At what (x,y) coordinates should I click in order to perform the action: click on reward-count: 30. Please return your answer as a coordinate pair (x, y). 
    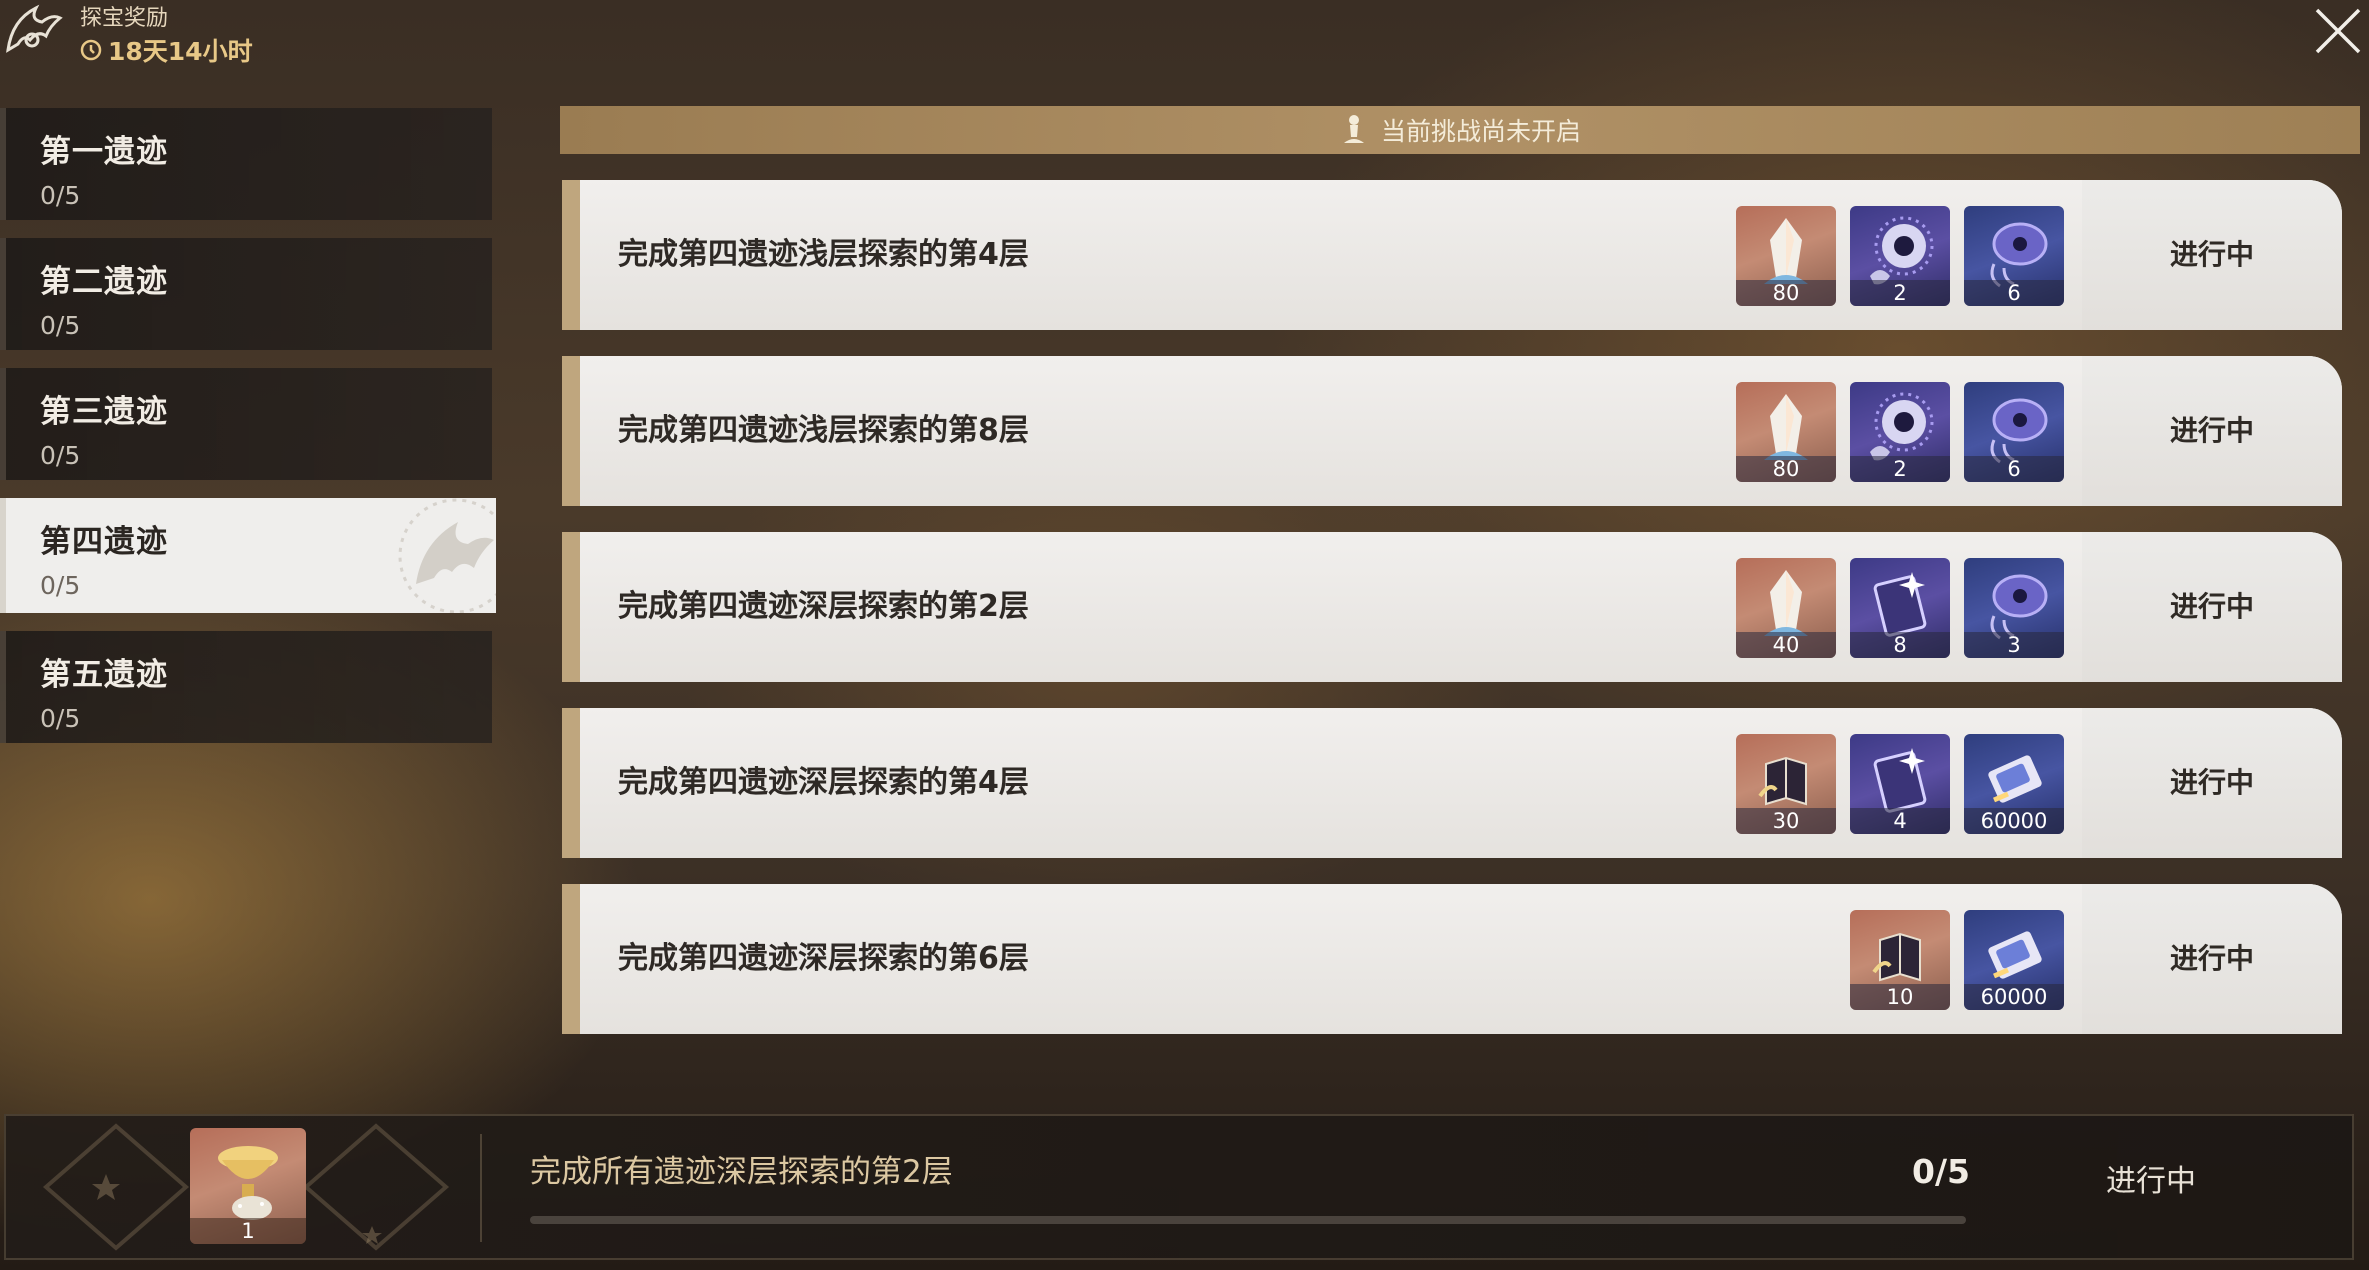
    Looking at the image, I should click on (1786, 821).